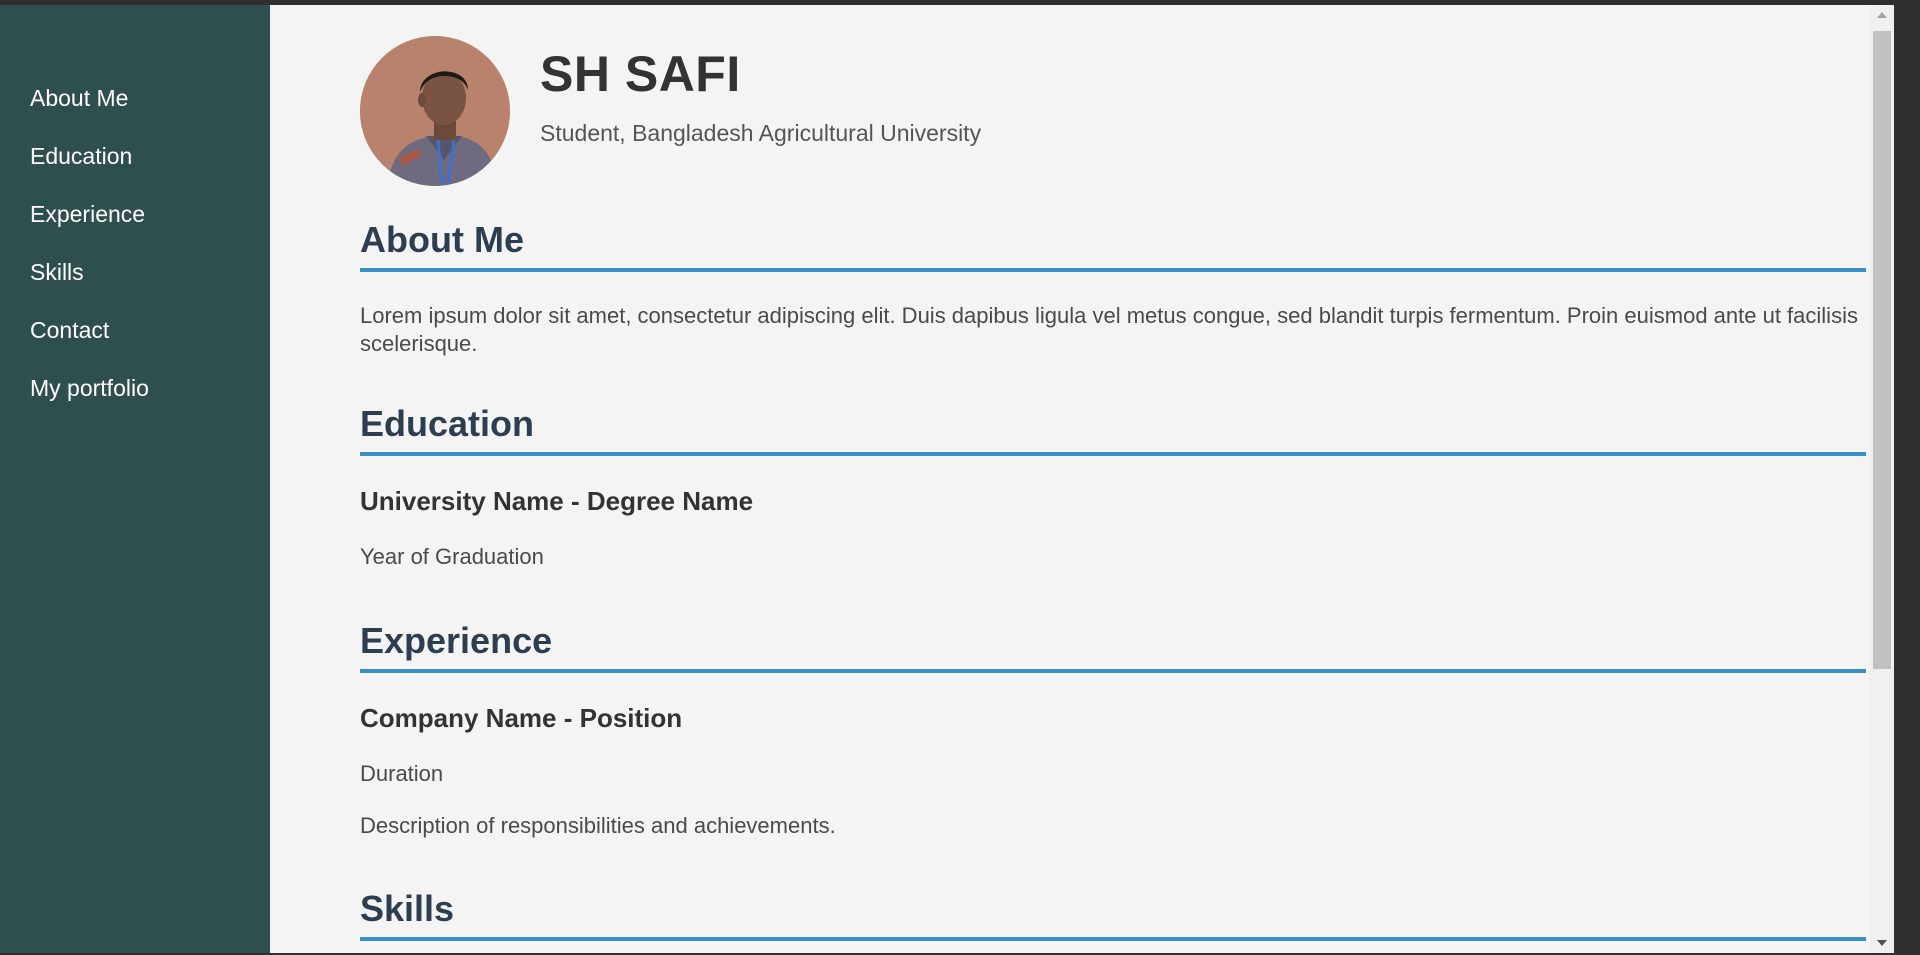 The height and width of the screenshot is (955, 1920). I want to click on section-title-education: Education, so click(1113, 430).